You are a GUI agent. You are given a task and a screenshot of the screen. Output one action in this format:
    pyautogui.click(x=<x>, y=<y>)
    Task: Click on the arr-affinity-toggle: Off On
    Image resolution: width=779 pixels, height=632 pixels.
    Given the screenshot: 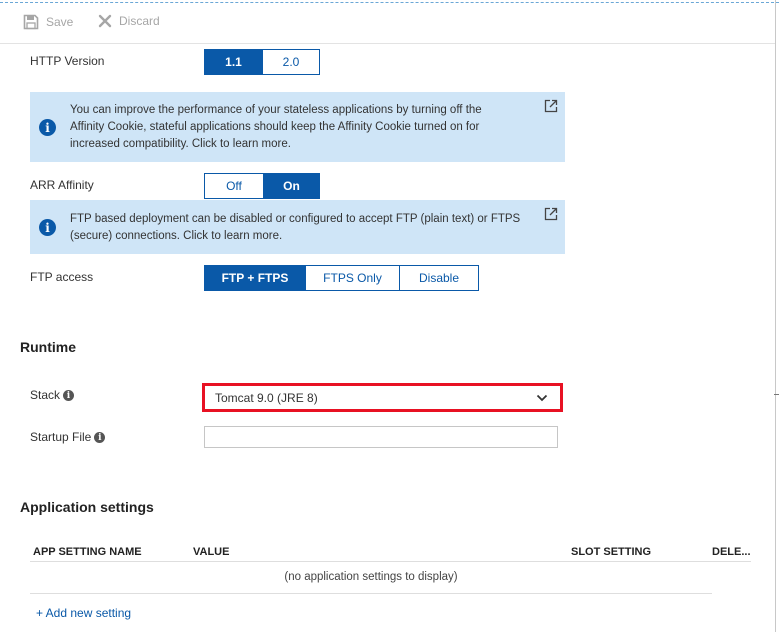 What is the action you would take?
    pyautogui.click(x=262, y=186)
    